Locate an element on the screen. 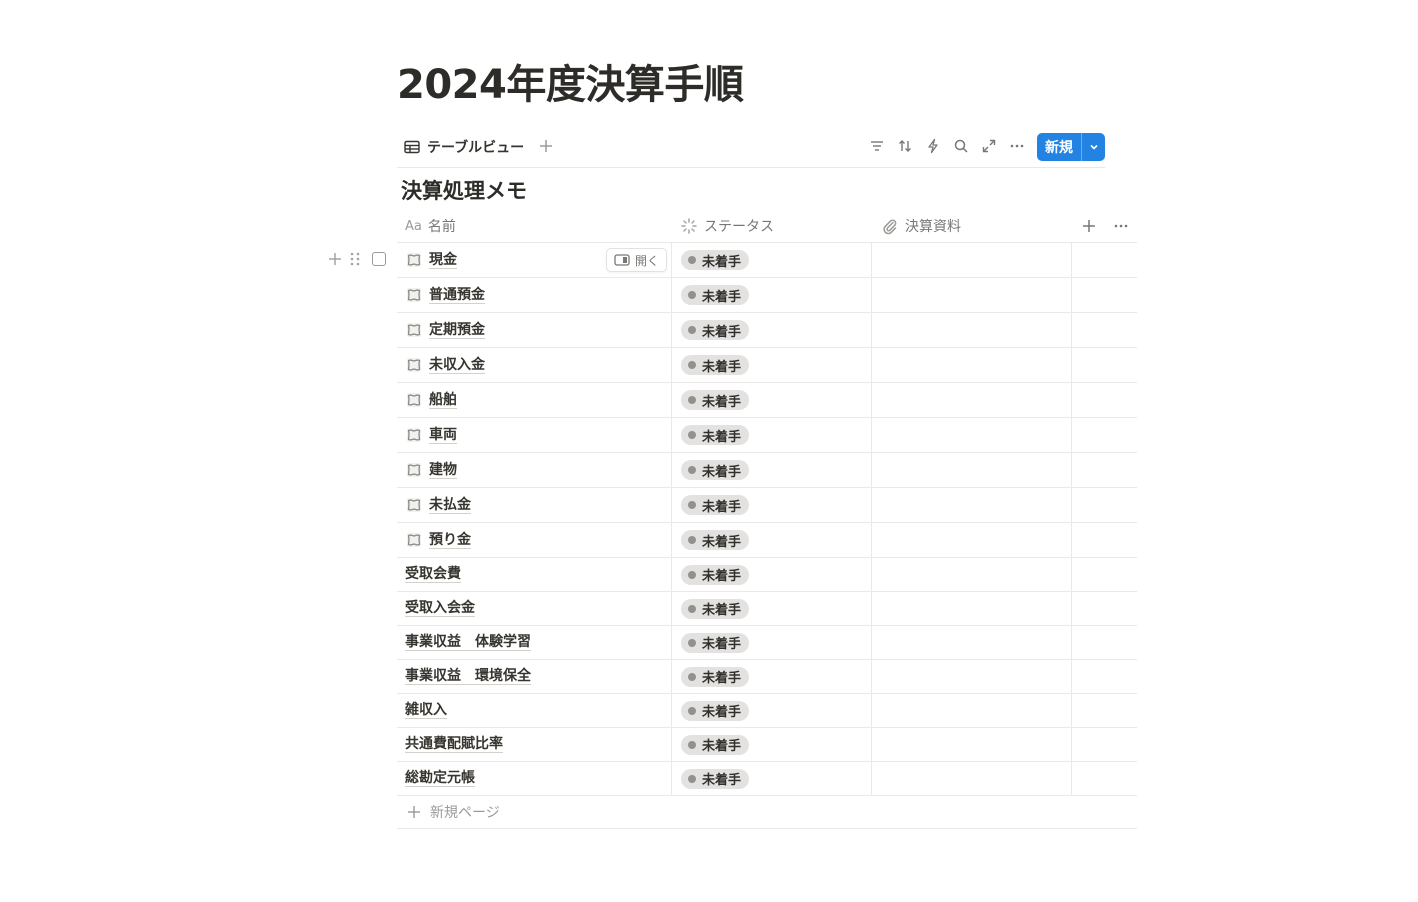 The width and height of the screenshot is (1418, 902). row-name: 定期預金 is located at coordinates (457, 330).